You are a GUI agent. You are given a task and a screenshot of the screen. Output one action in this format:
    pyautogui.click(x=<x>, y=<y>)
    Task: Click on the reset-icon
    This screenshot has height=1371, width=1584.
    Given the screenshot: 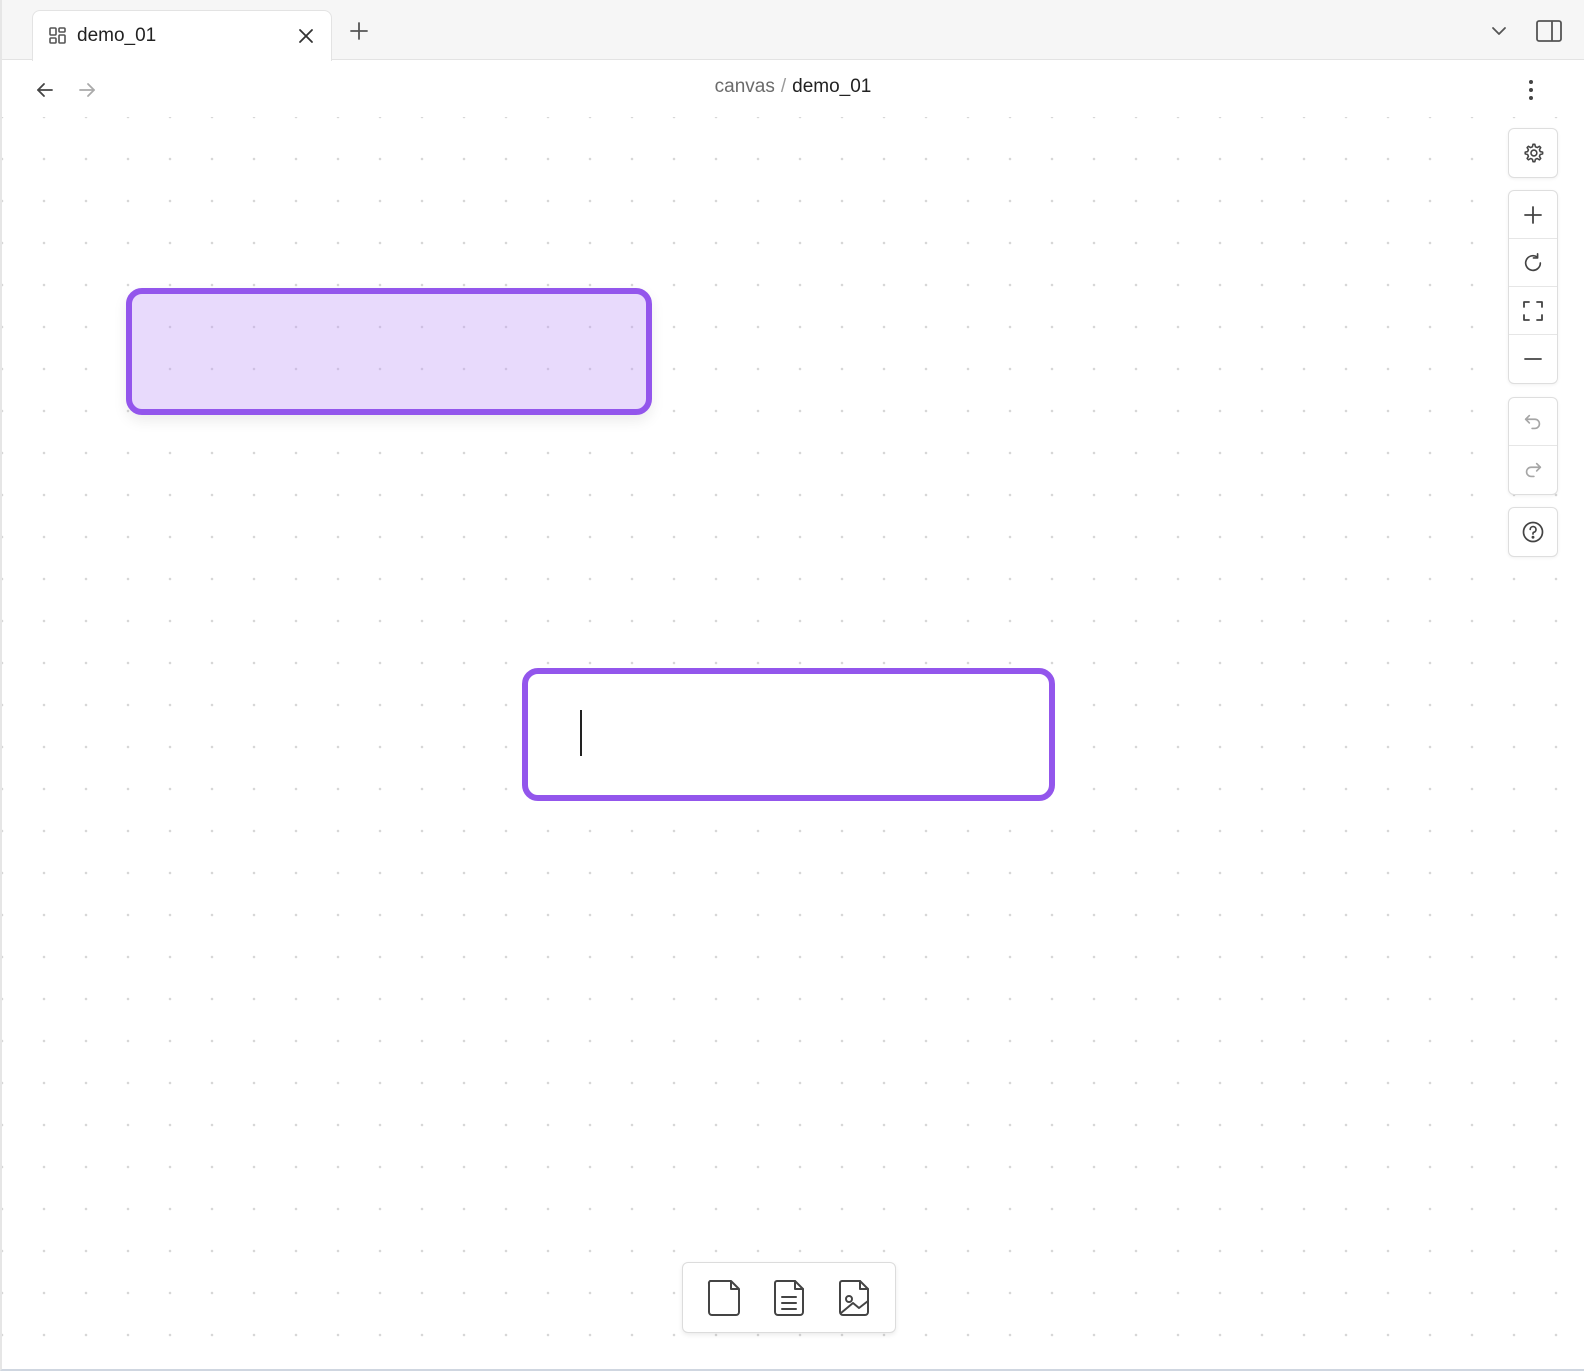 What is the action you would take?
    pyautogui.click(x=1533, y=261)
    